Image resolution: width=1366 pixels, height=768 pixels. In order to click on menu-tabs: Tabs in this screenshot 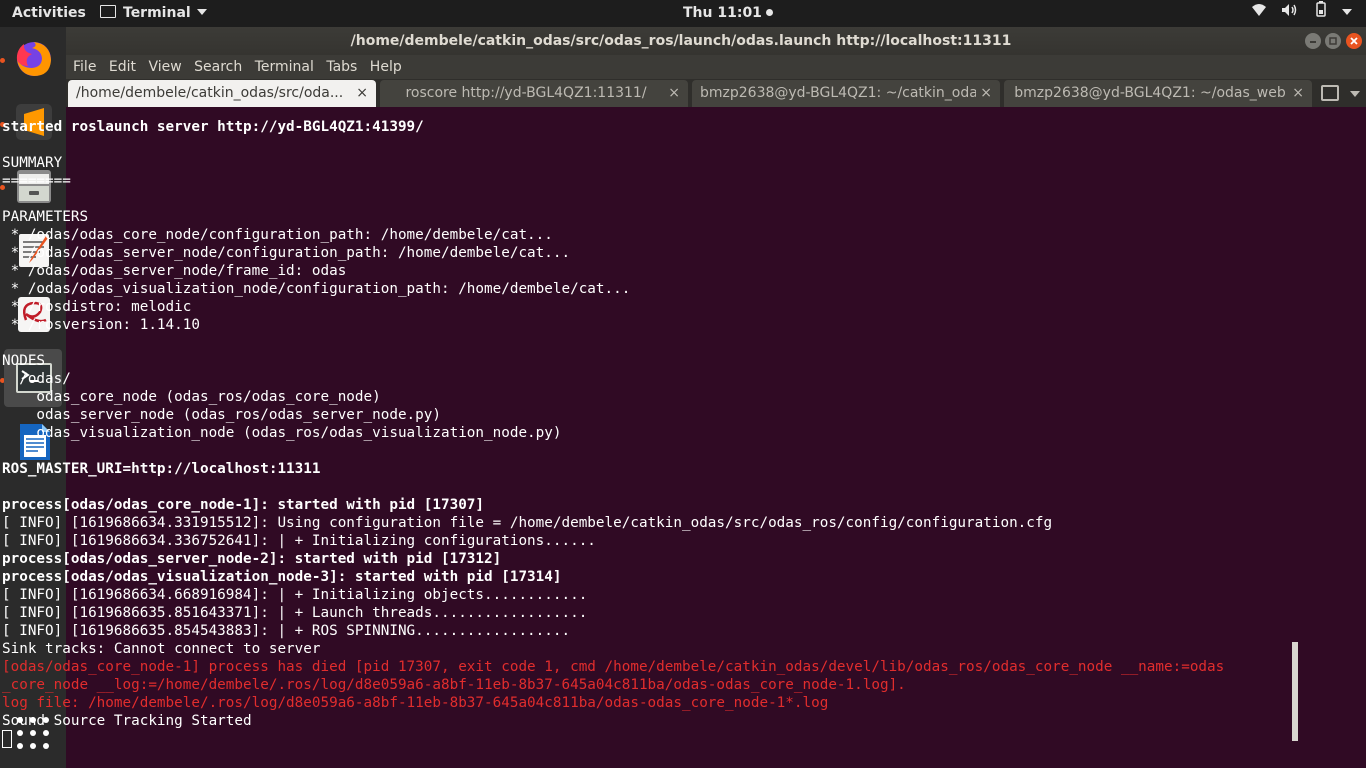, I will do `click(341, 67)`.